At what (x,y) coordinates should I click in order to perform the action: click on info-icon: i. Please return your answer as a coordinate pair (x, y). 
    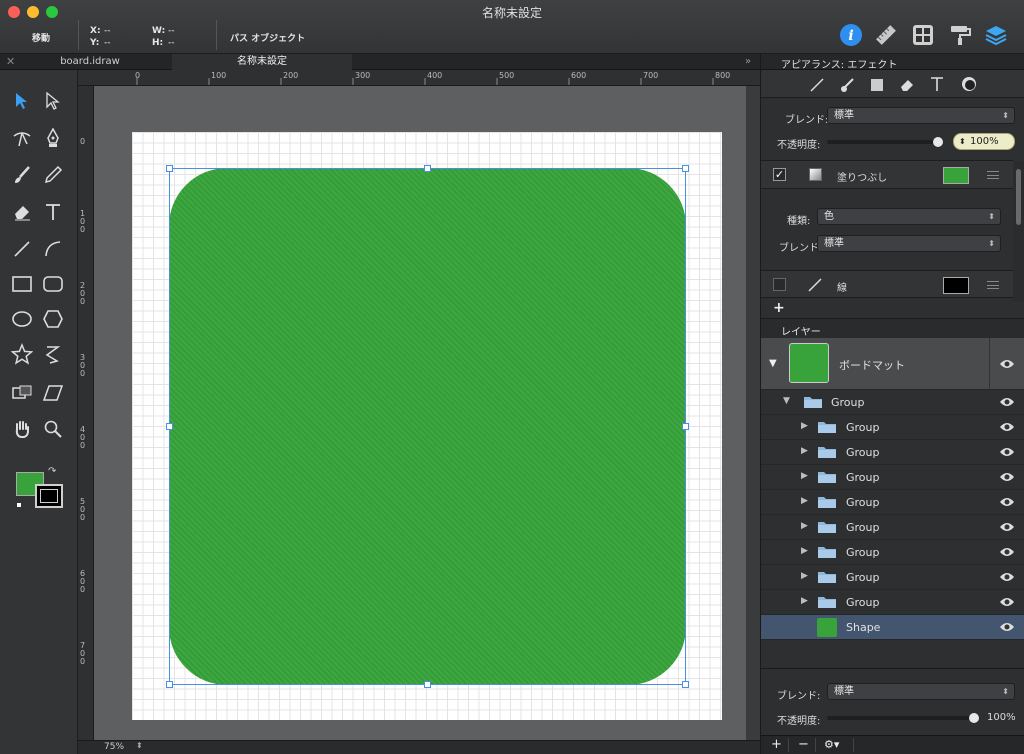
    Looking at the image, I should click on (851, 35).